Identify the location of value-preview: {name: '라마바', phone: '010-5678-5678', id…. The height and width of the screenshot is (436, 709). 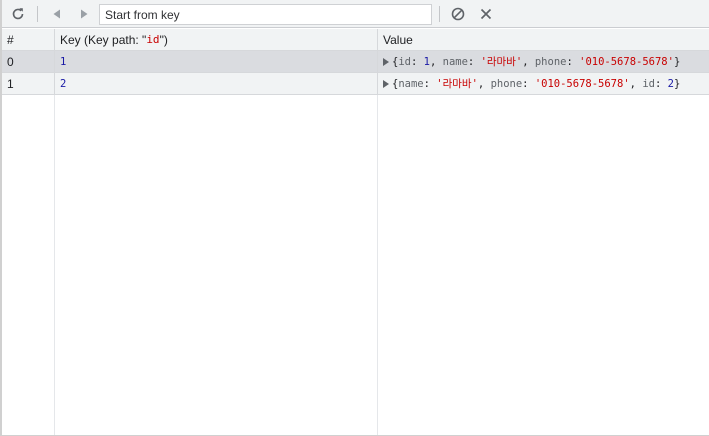
(536, 83).